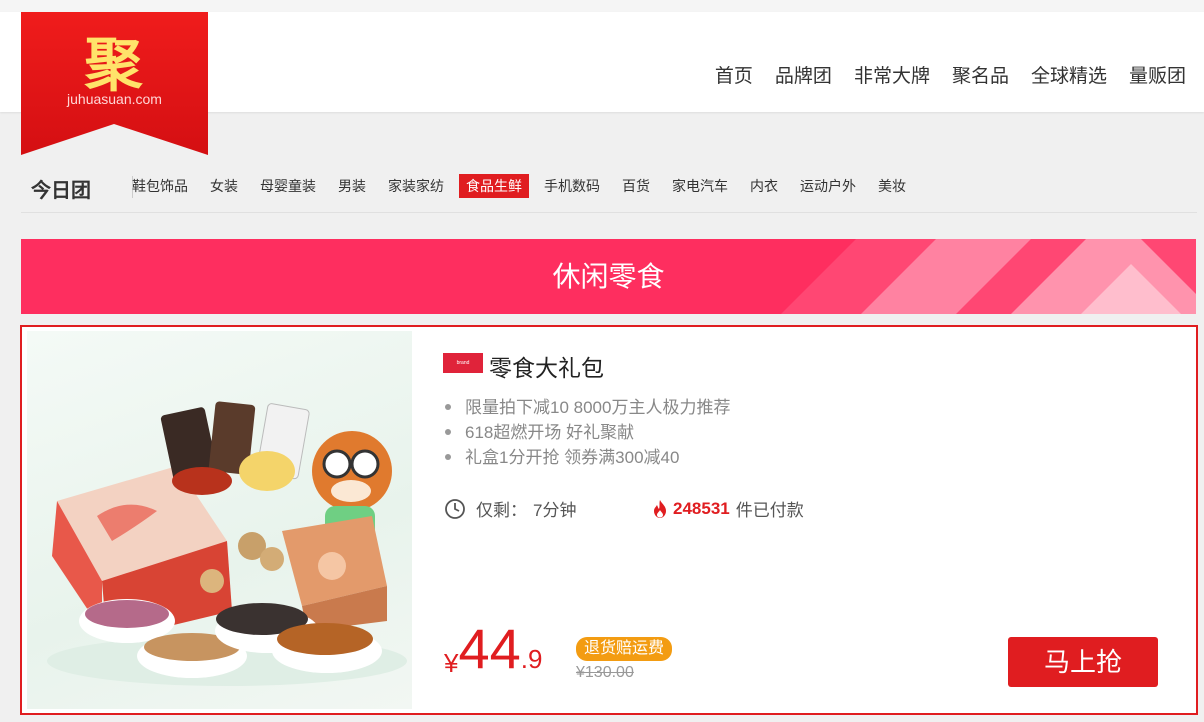 The height and width of the screenshot is (722, 1204). I want to click on sold-count: 248531 件已付款, so click(728, 508).